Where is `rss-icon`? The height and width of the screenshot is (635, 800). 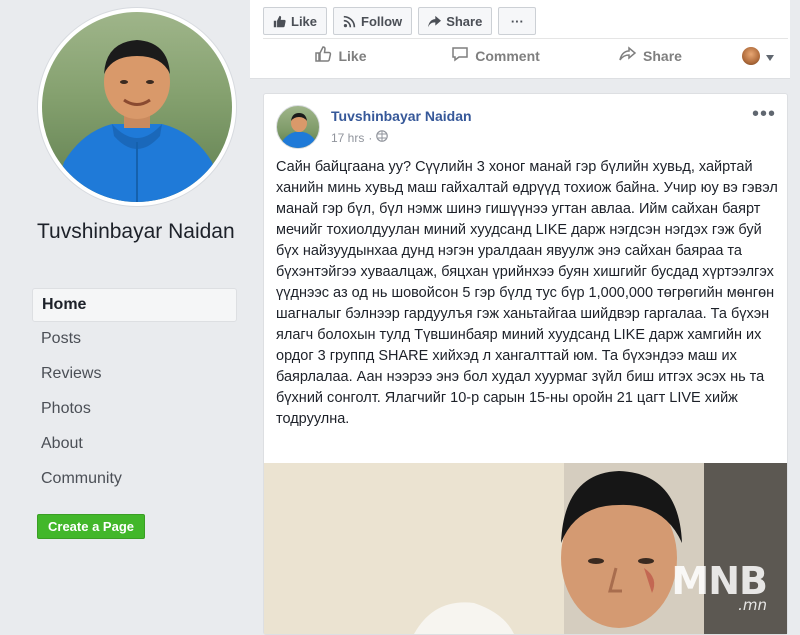
rss-icon is located at coordinates (349, 21).